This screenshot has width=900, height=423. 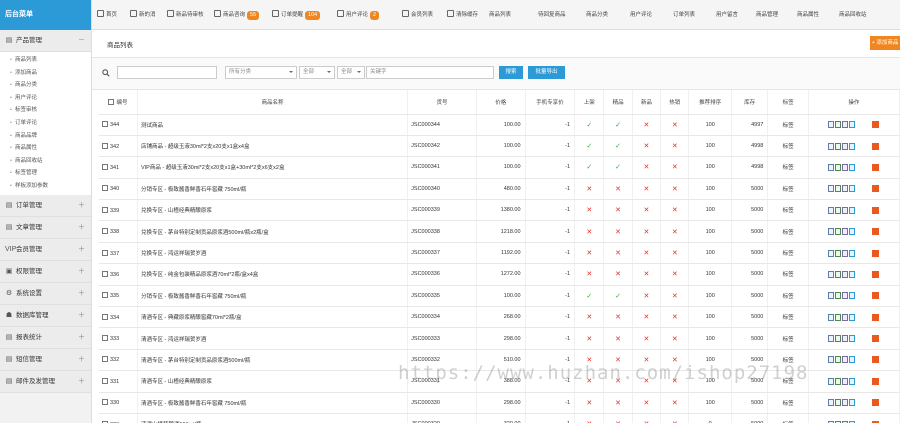 What do you see at coordinates (501, 189) in the screenshot?
I see `price-cell: 480.00` at bounding box center [501, 189].